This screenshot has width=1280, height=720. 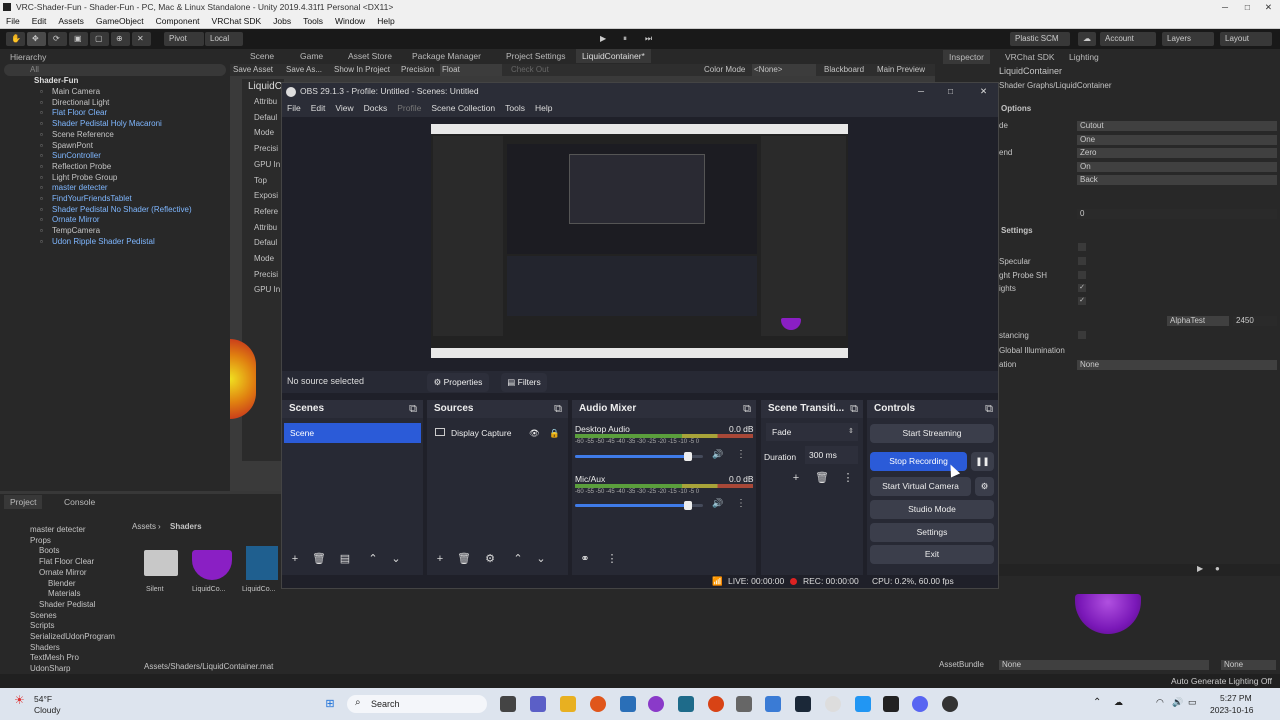 I want to click on source-down-icon: ⌄, so click(x=541, y=559).